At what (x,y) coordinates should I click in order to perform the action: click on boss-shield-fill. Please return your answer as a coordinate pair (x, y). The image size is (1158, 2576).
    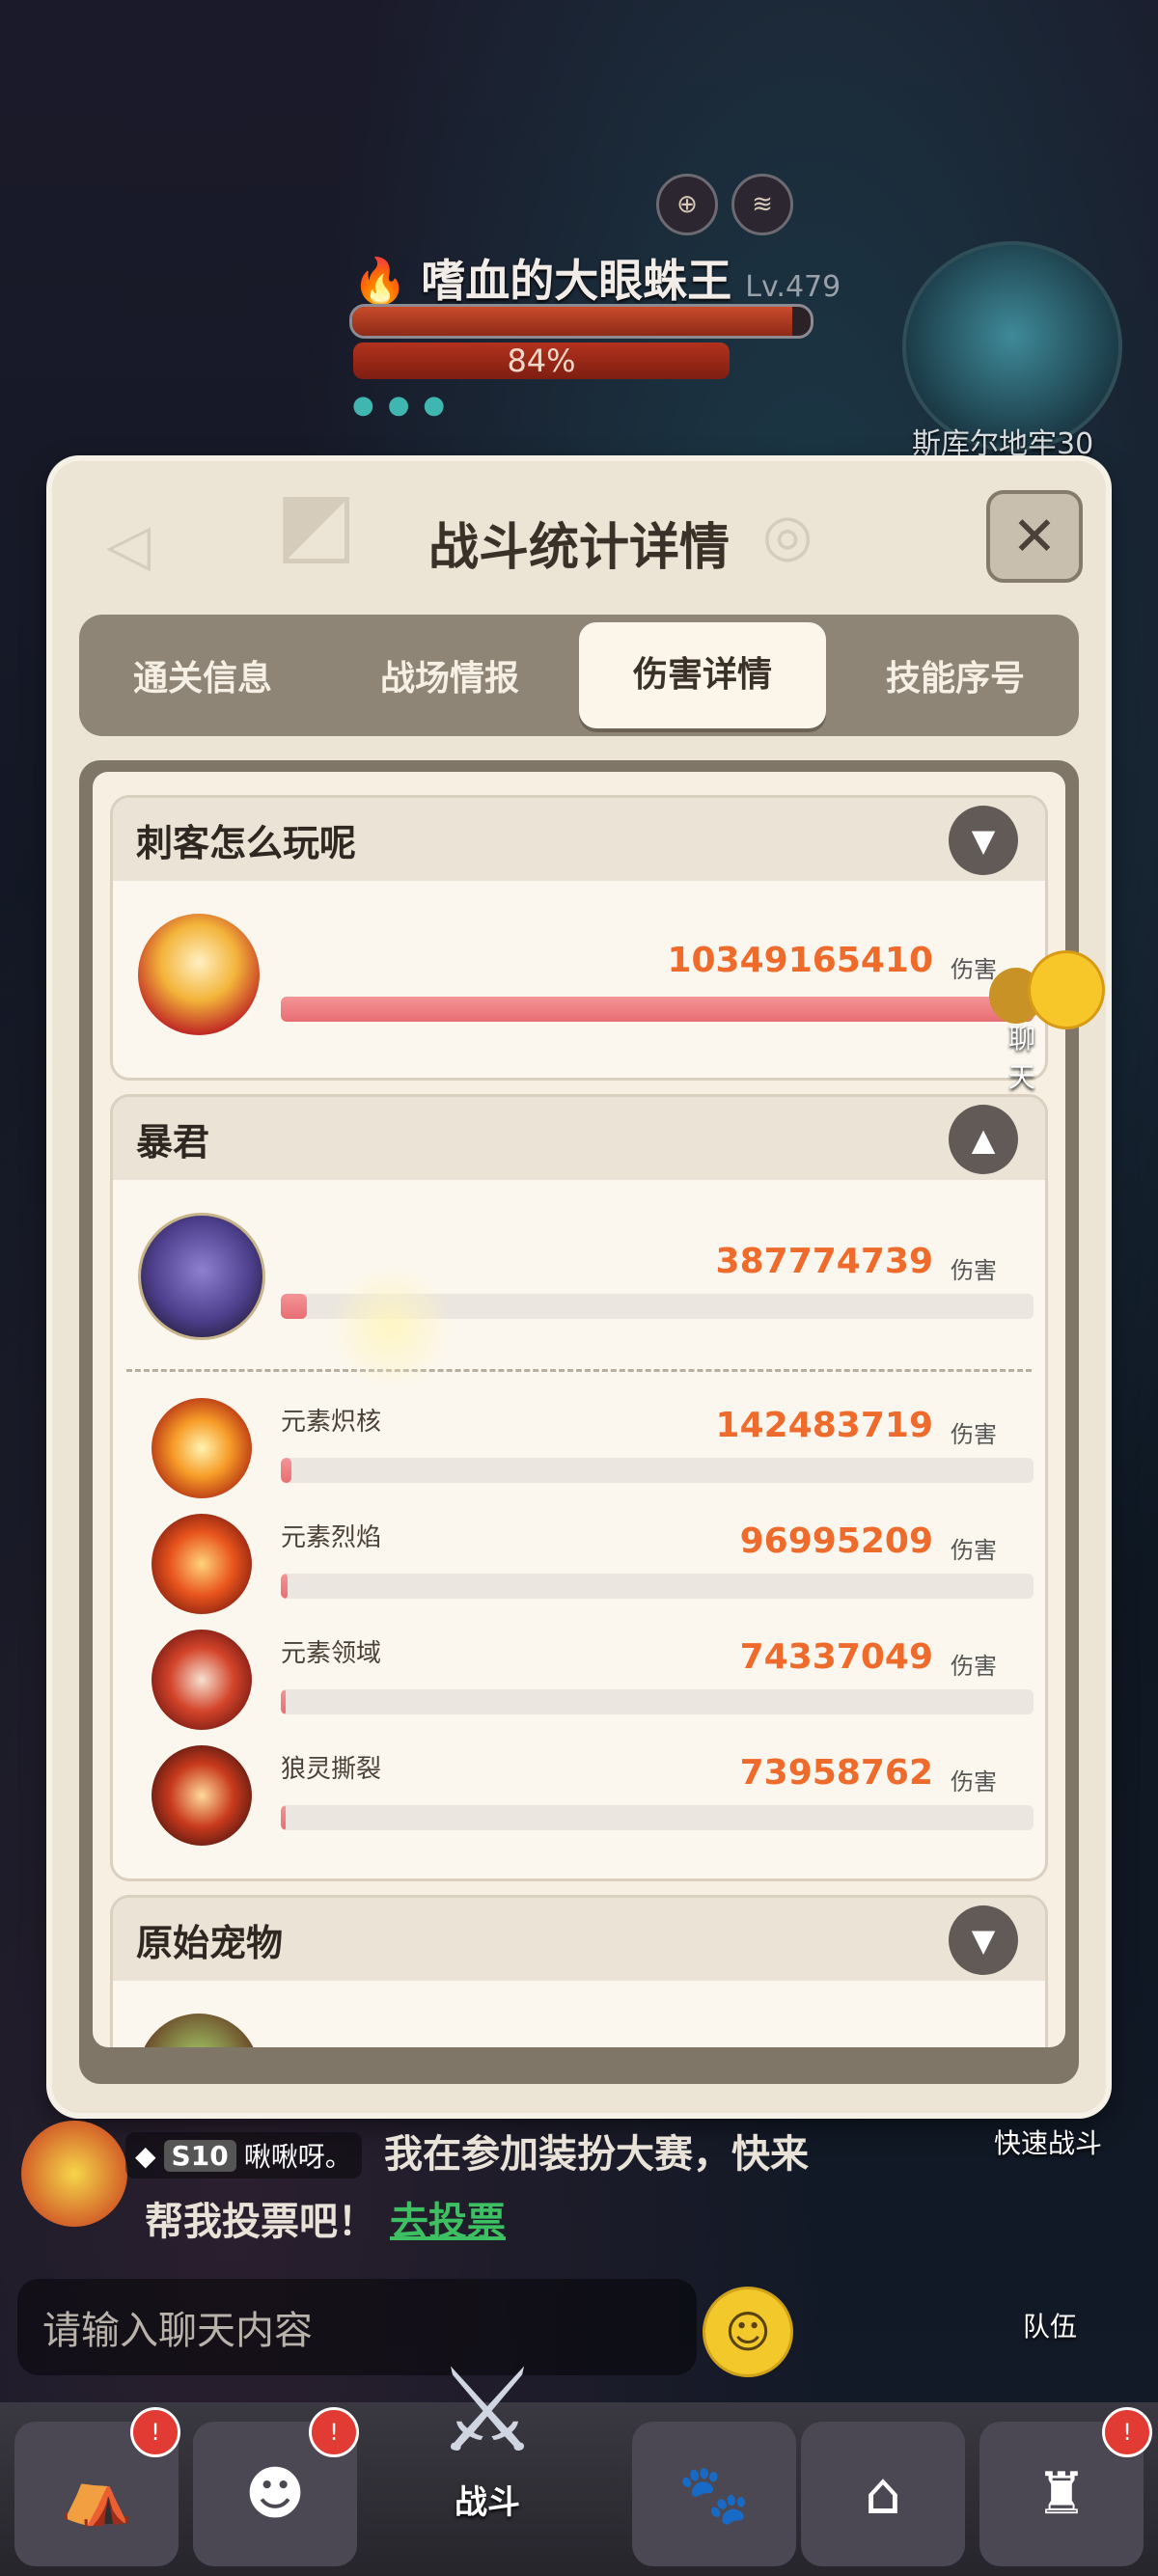
    Looking at the image, I should click on (572, 321).